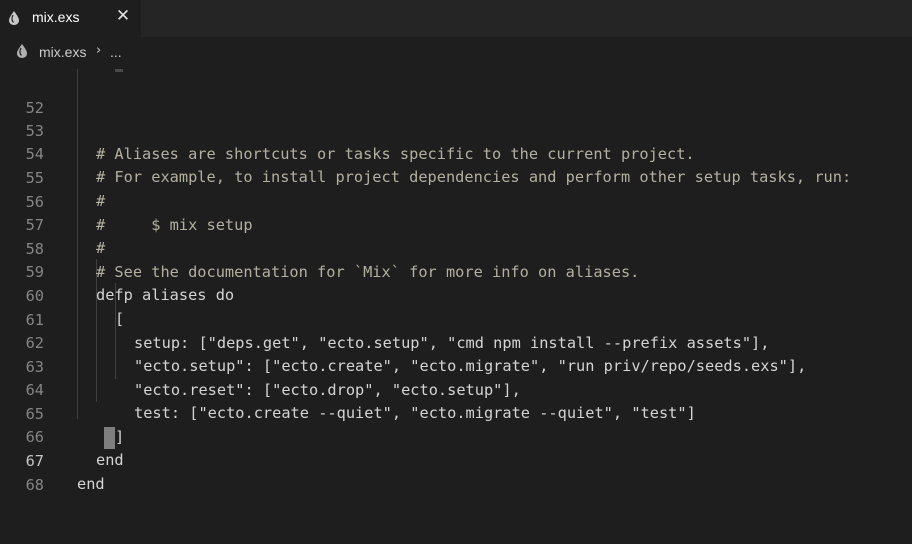 The image size is (912, 544). Describe the element at coordinates (456, 271) in the screenshot. I see `code-line: 59 defp aliases do` at that location.